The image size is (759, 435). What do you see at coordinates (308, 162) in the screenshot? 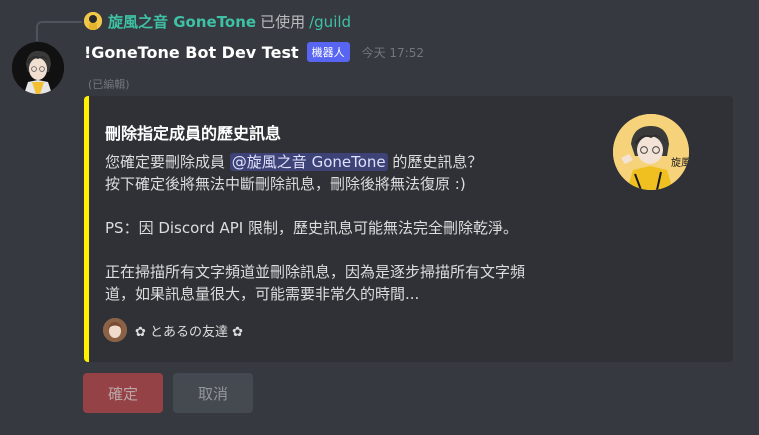
I see `user-mention: @旋風之音 GoneTone` at bounding box center [308, 162].